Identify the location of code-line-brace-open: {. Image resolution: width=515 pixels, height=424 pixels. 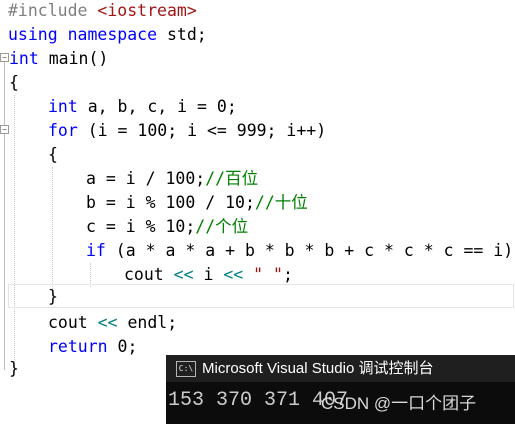
(14, 83).